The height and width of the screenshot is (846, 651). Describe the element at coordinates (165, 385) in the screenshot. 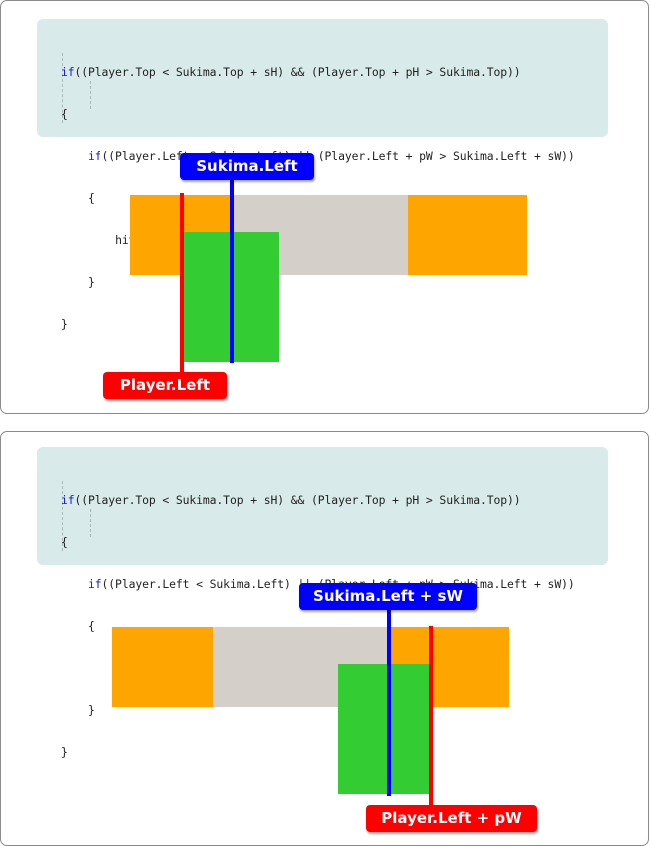

I see `player-left-label: Player.Left` at that location.